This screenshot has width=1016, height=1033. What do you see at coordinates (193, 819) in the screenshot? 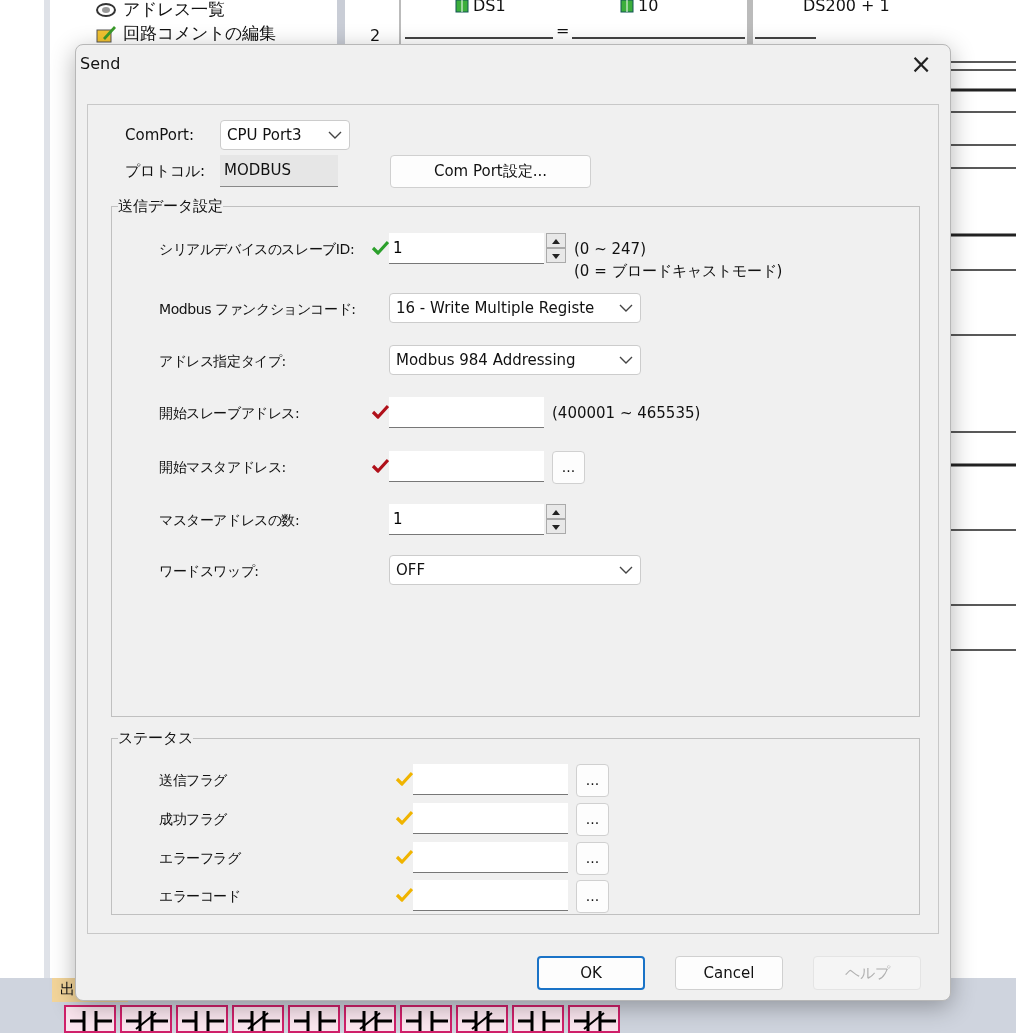
I see `field-label: 成功フラグ` at bounding box center [193, 819].